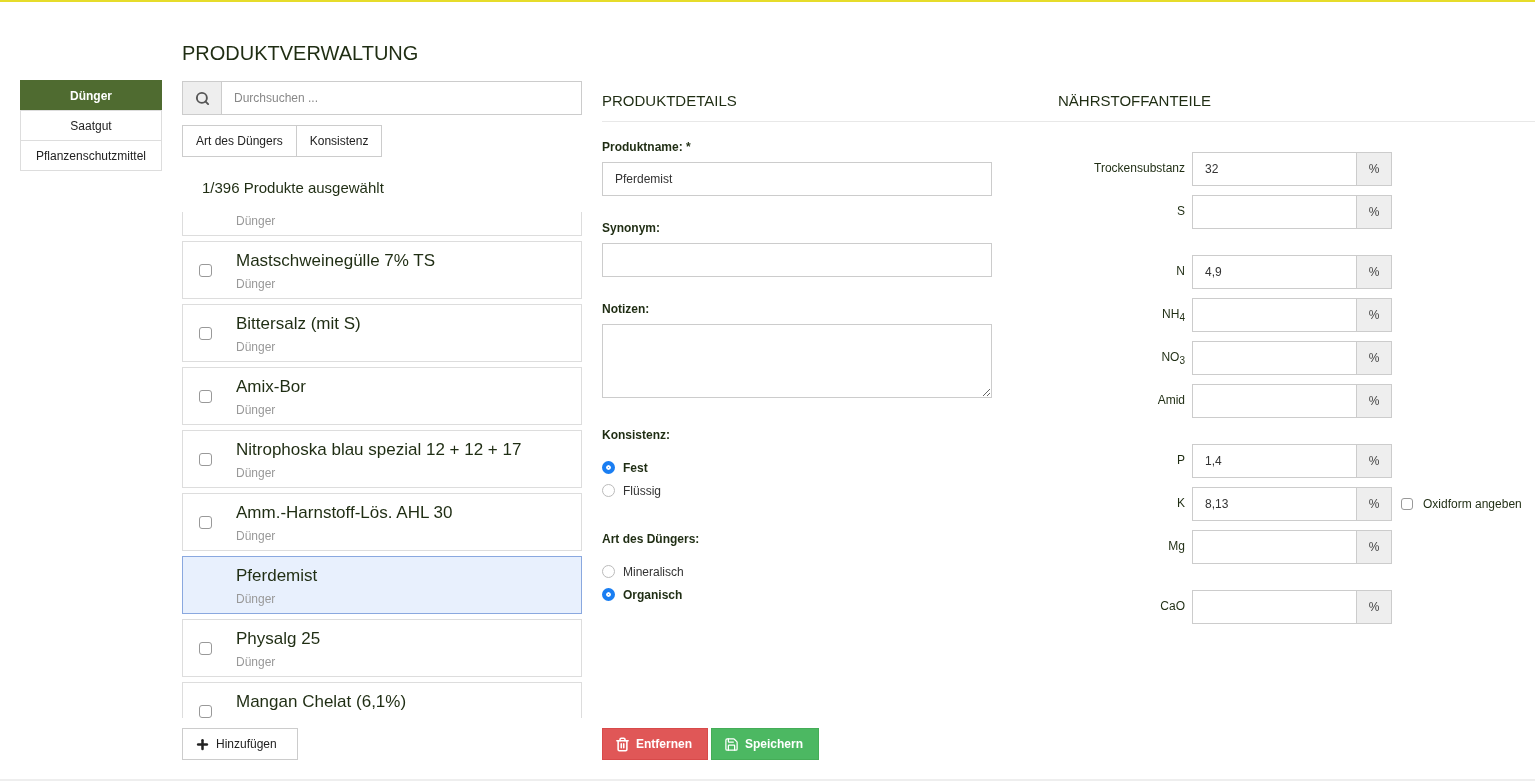  I want to click on input-field: Pferdemist, so click(797, 179).